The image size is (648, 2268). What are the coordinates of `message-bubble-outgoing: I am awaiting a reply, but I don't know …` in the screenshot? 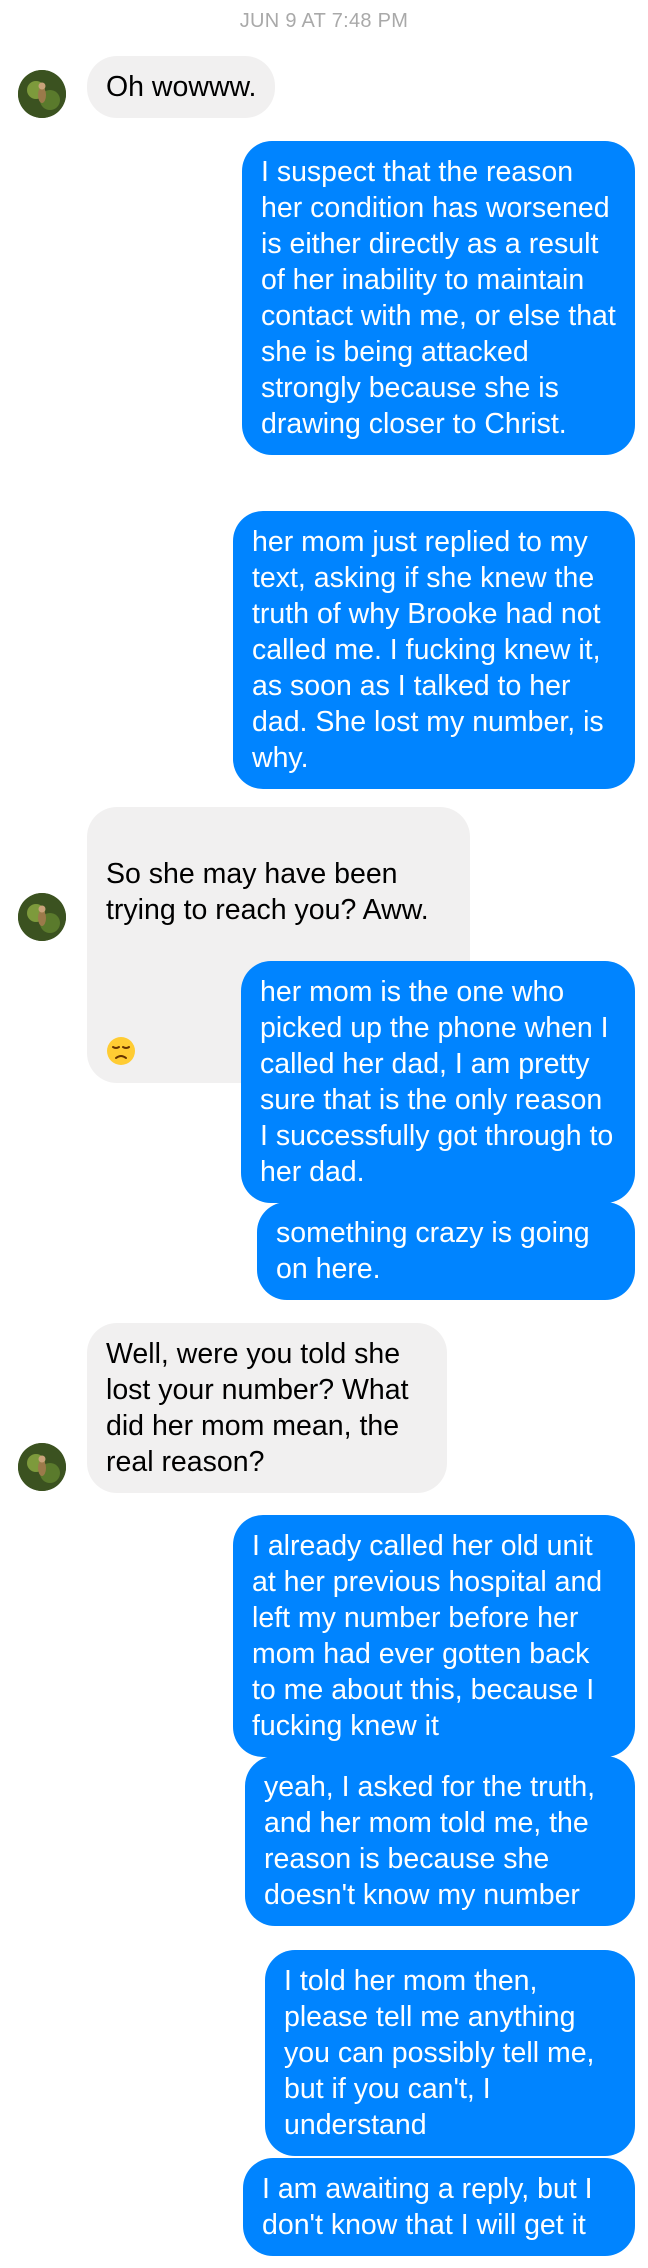 It's located at (439, 2207).